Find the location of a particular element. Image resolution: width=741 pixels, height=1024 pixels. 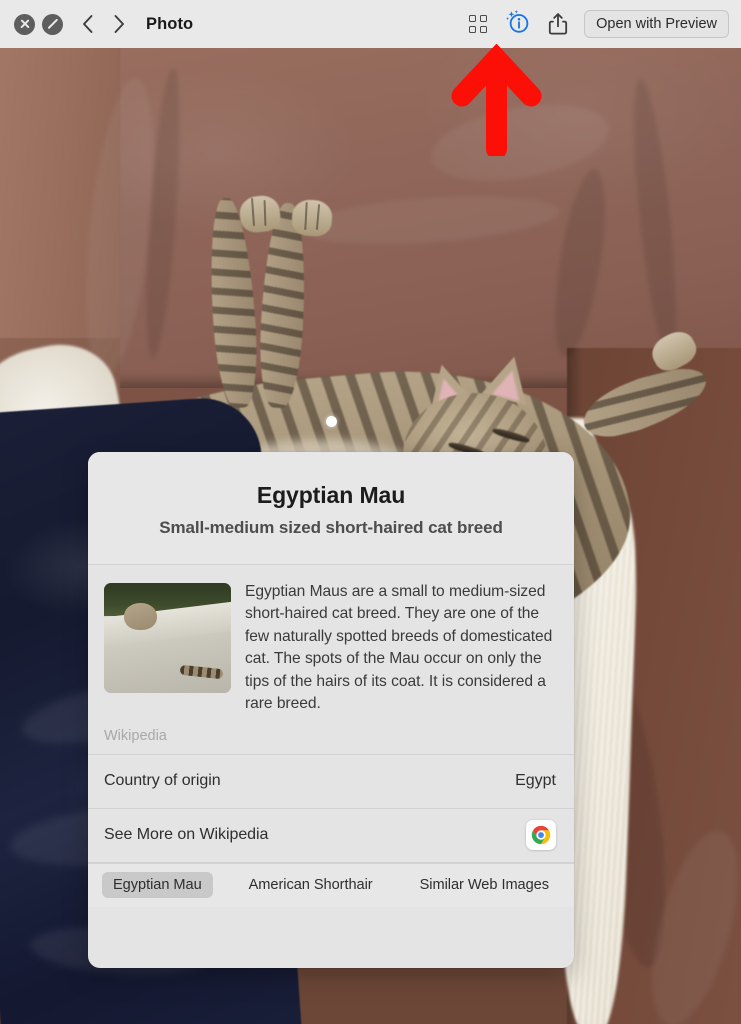

grid-view-button is located at coordinates (478, 24).